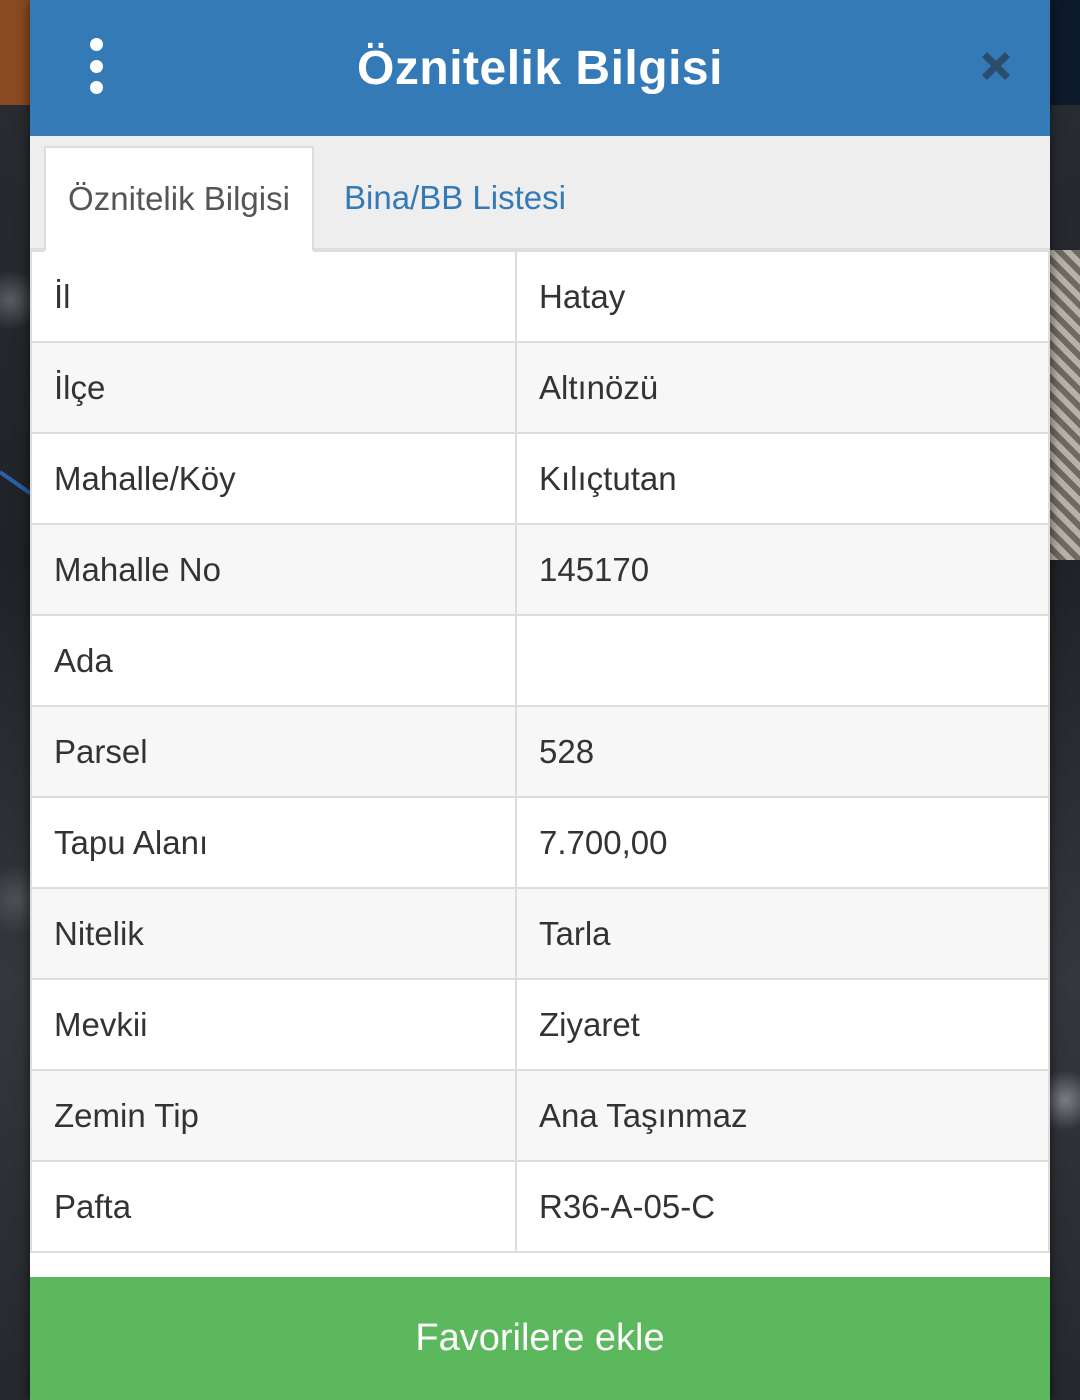  I want to click on table-row: Tapu Alanı 7.700,00, so click(540, 842).